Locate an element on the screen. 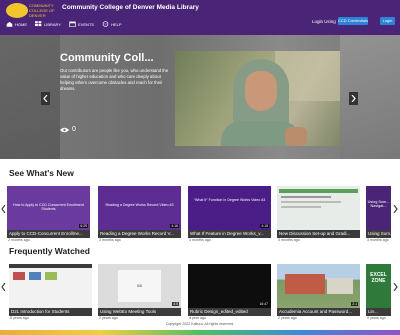  card-title: Using WebEx Meeting Tools is located at coordinates (139, 312).